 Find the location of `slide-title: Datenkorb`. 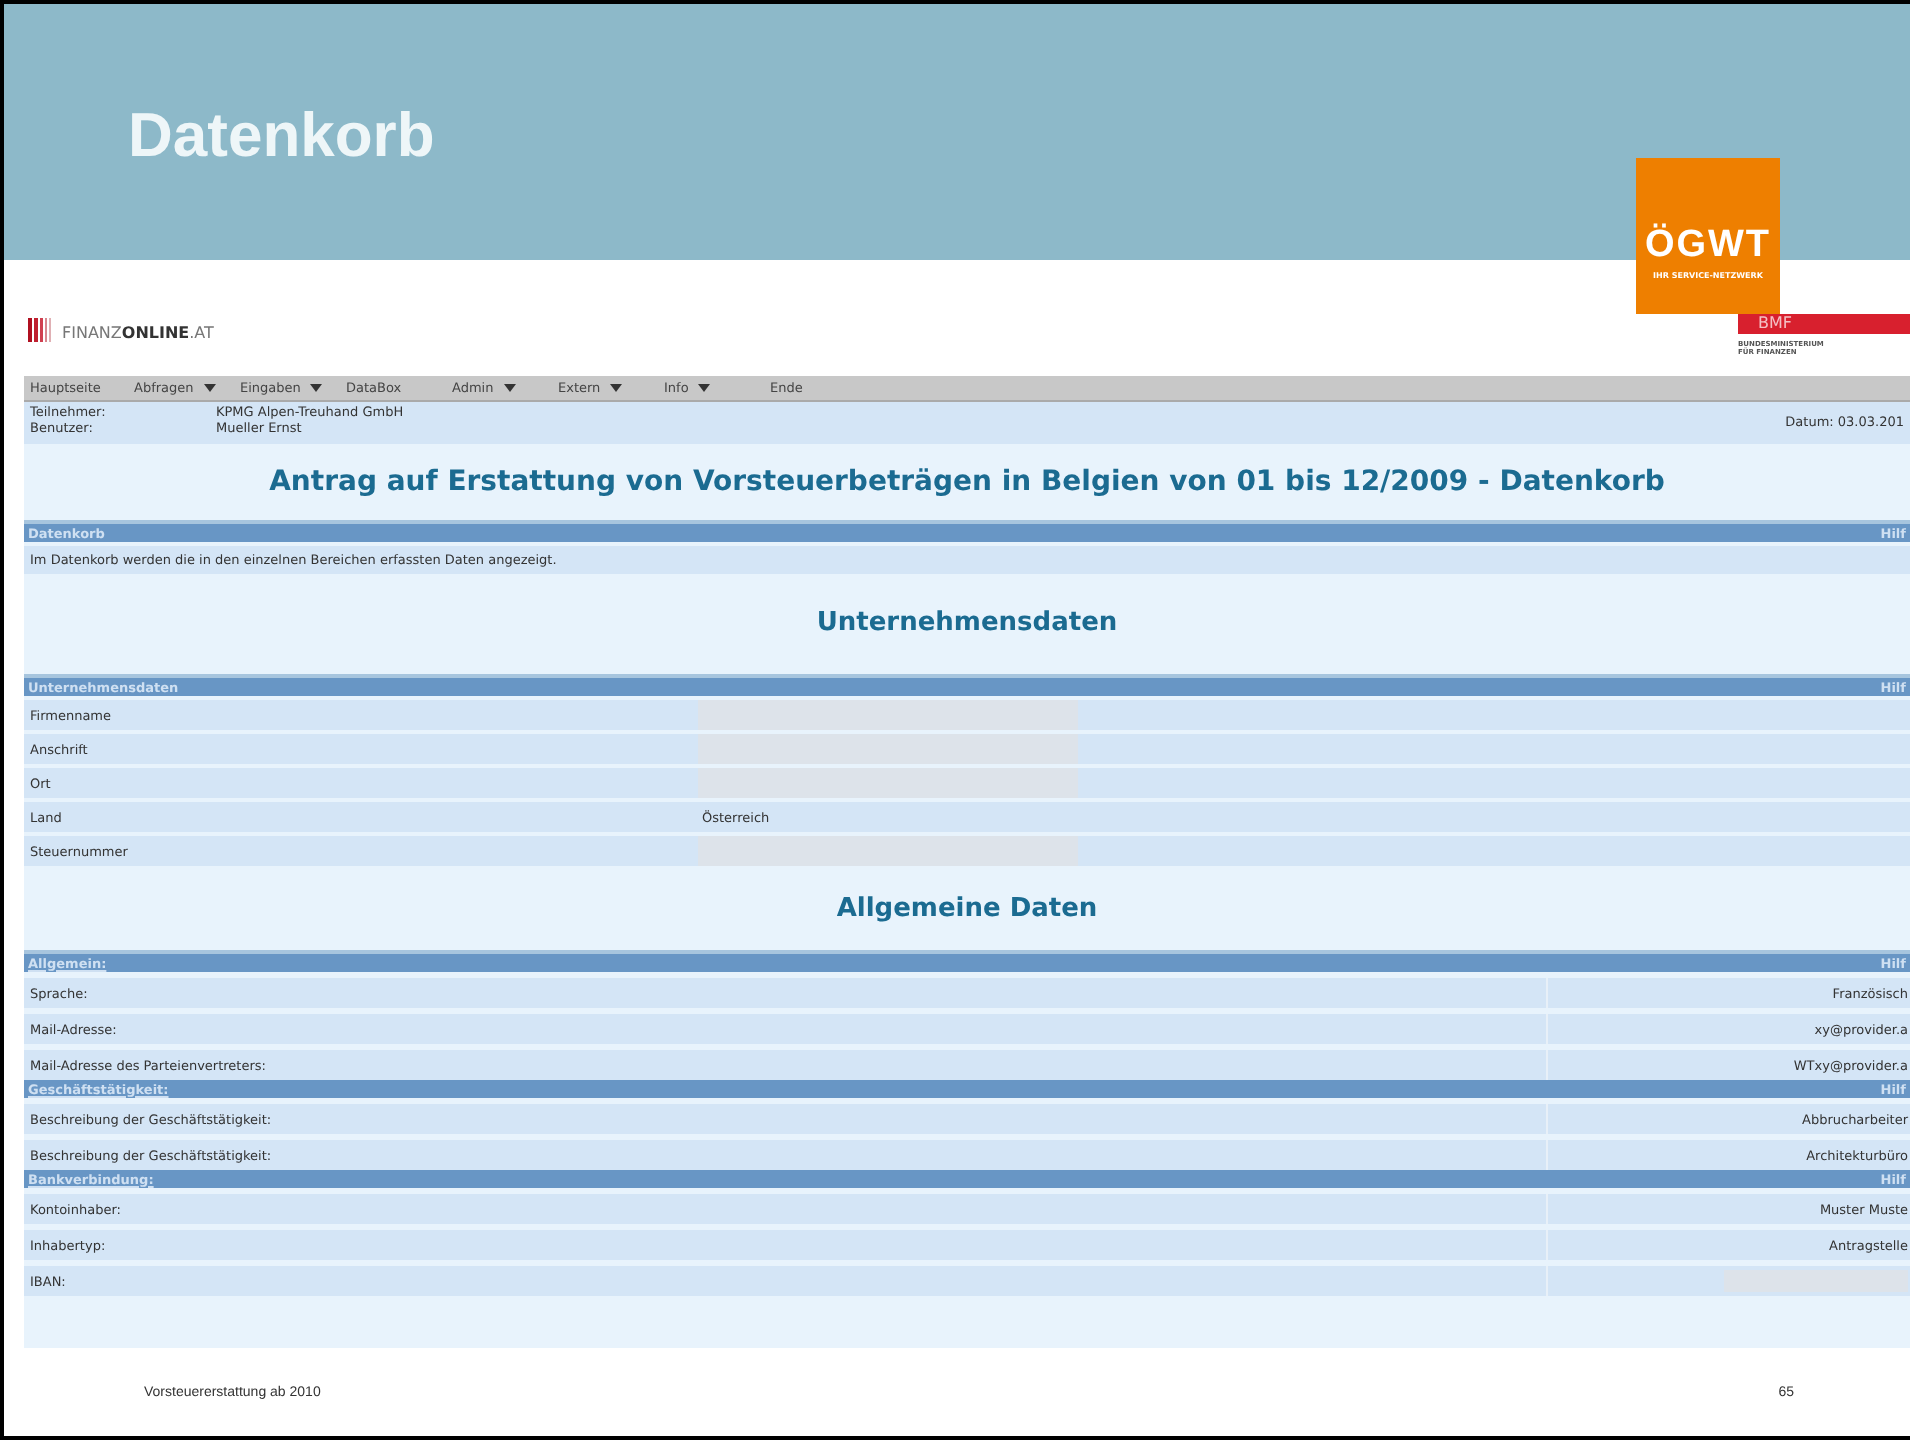

slide-title: Datenkorb is located at coordinates (281, 136).